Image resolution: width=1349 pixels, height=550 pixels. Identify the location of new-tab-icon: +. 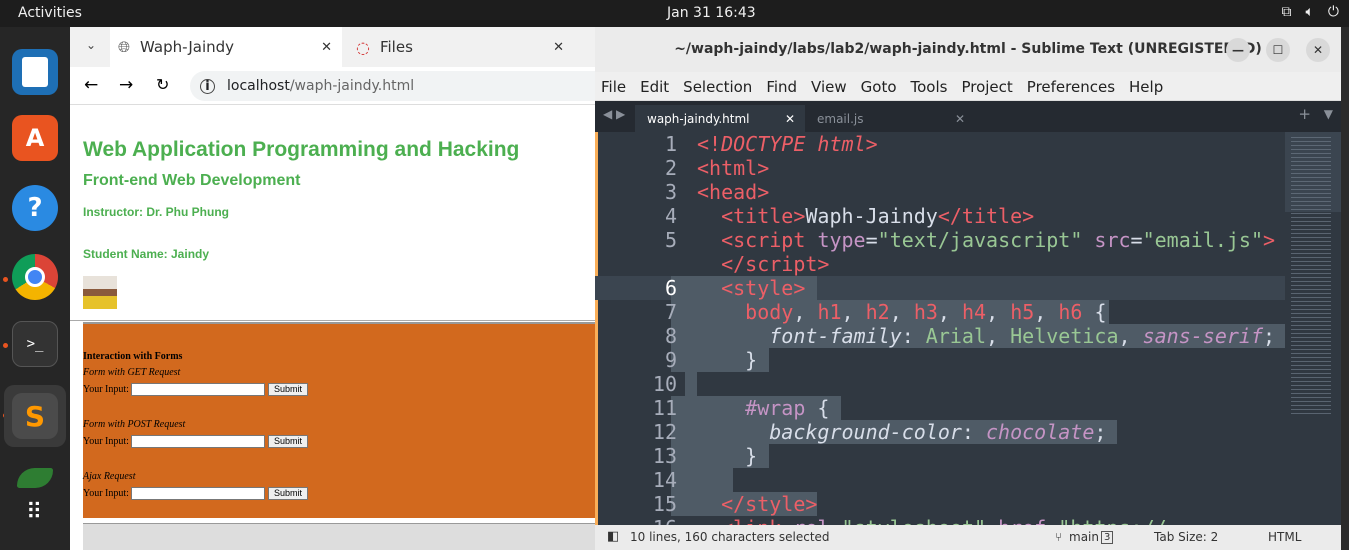
(1304, 114).